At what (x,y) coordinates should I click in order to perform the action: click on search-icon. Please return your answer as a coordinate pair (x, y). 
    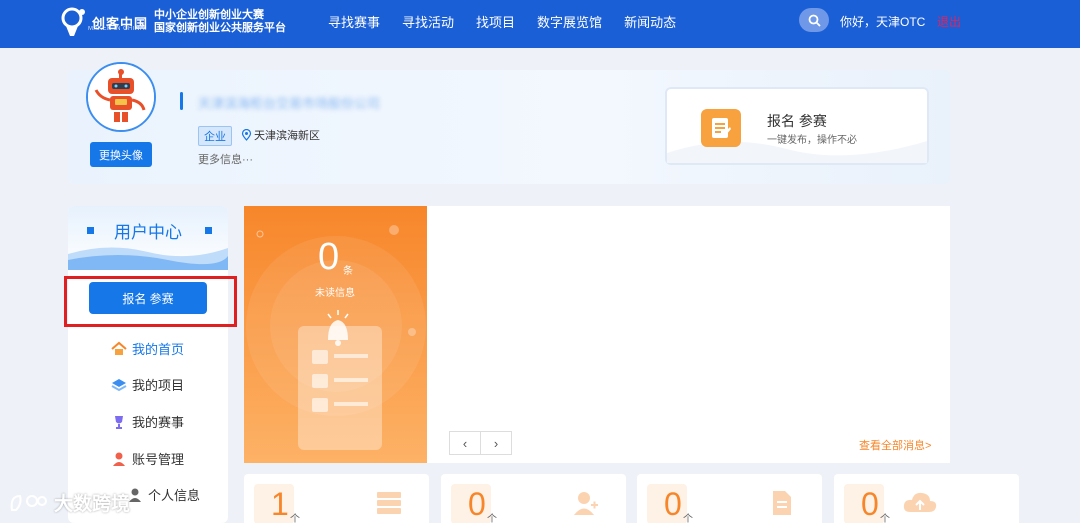
    Looking at the image, I should click on (814, 20).